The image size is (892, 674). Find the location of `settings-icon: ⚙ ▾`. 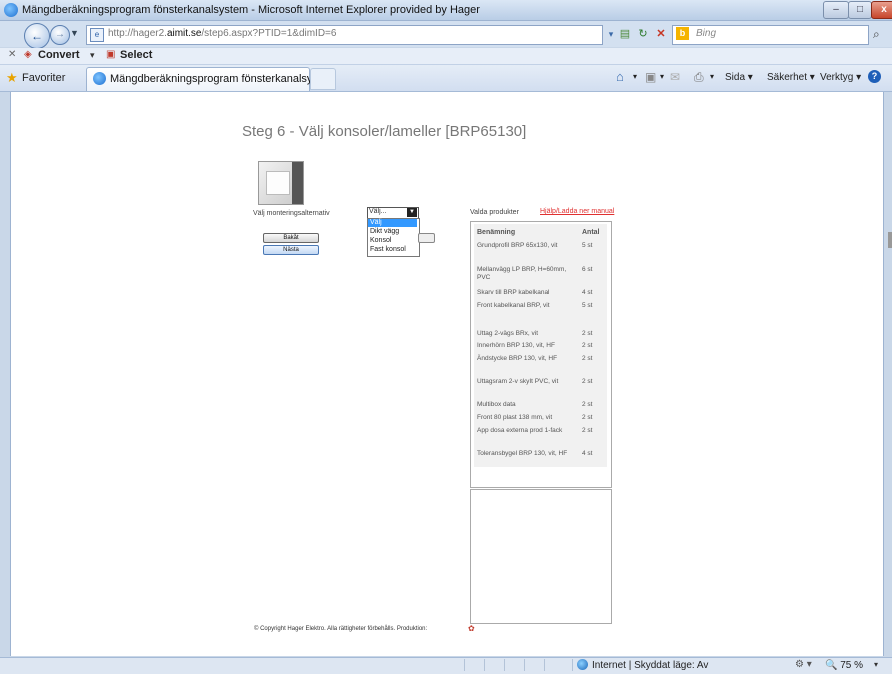

settings-icon: ⚙ ▾ is located at coordinates (803, 664).